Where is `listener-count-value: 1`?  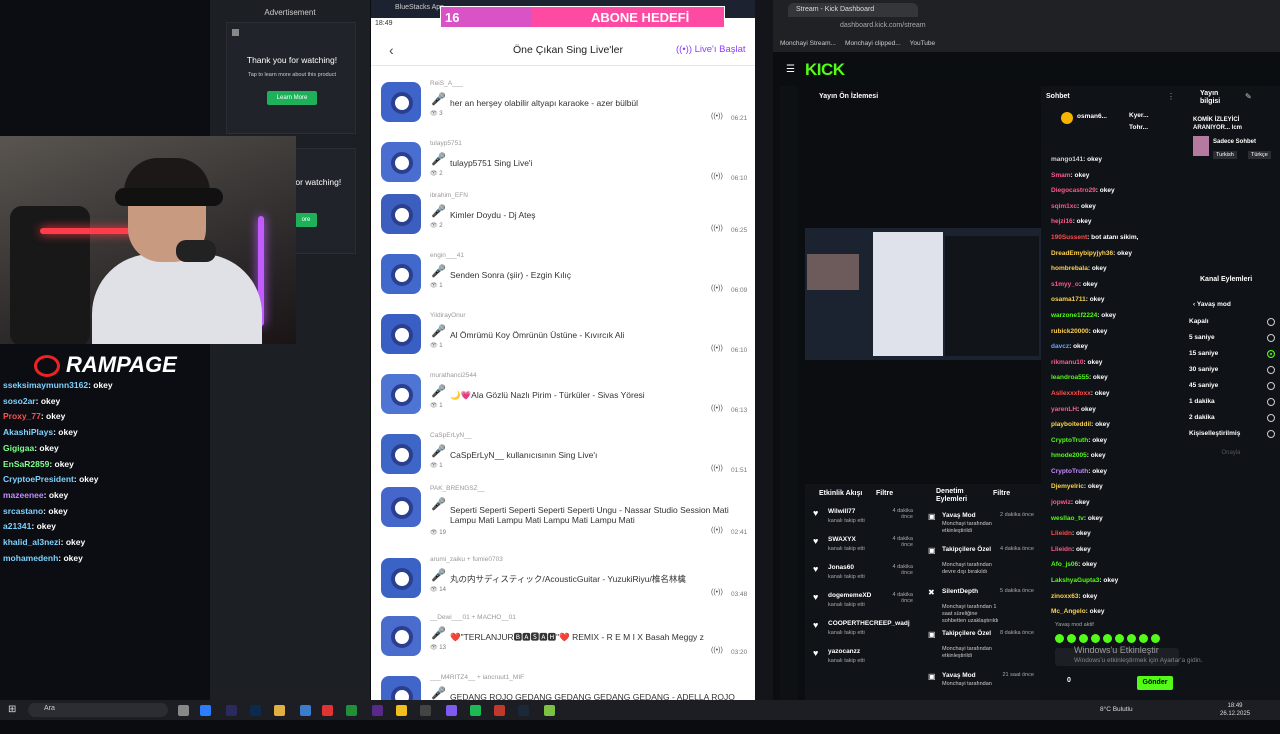 listener-count-value: 1 is located at coordinates (441, 286).